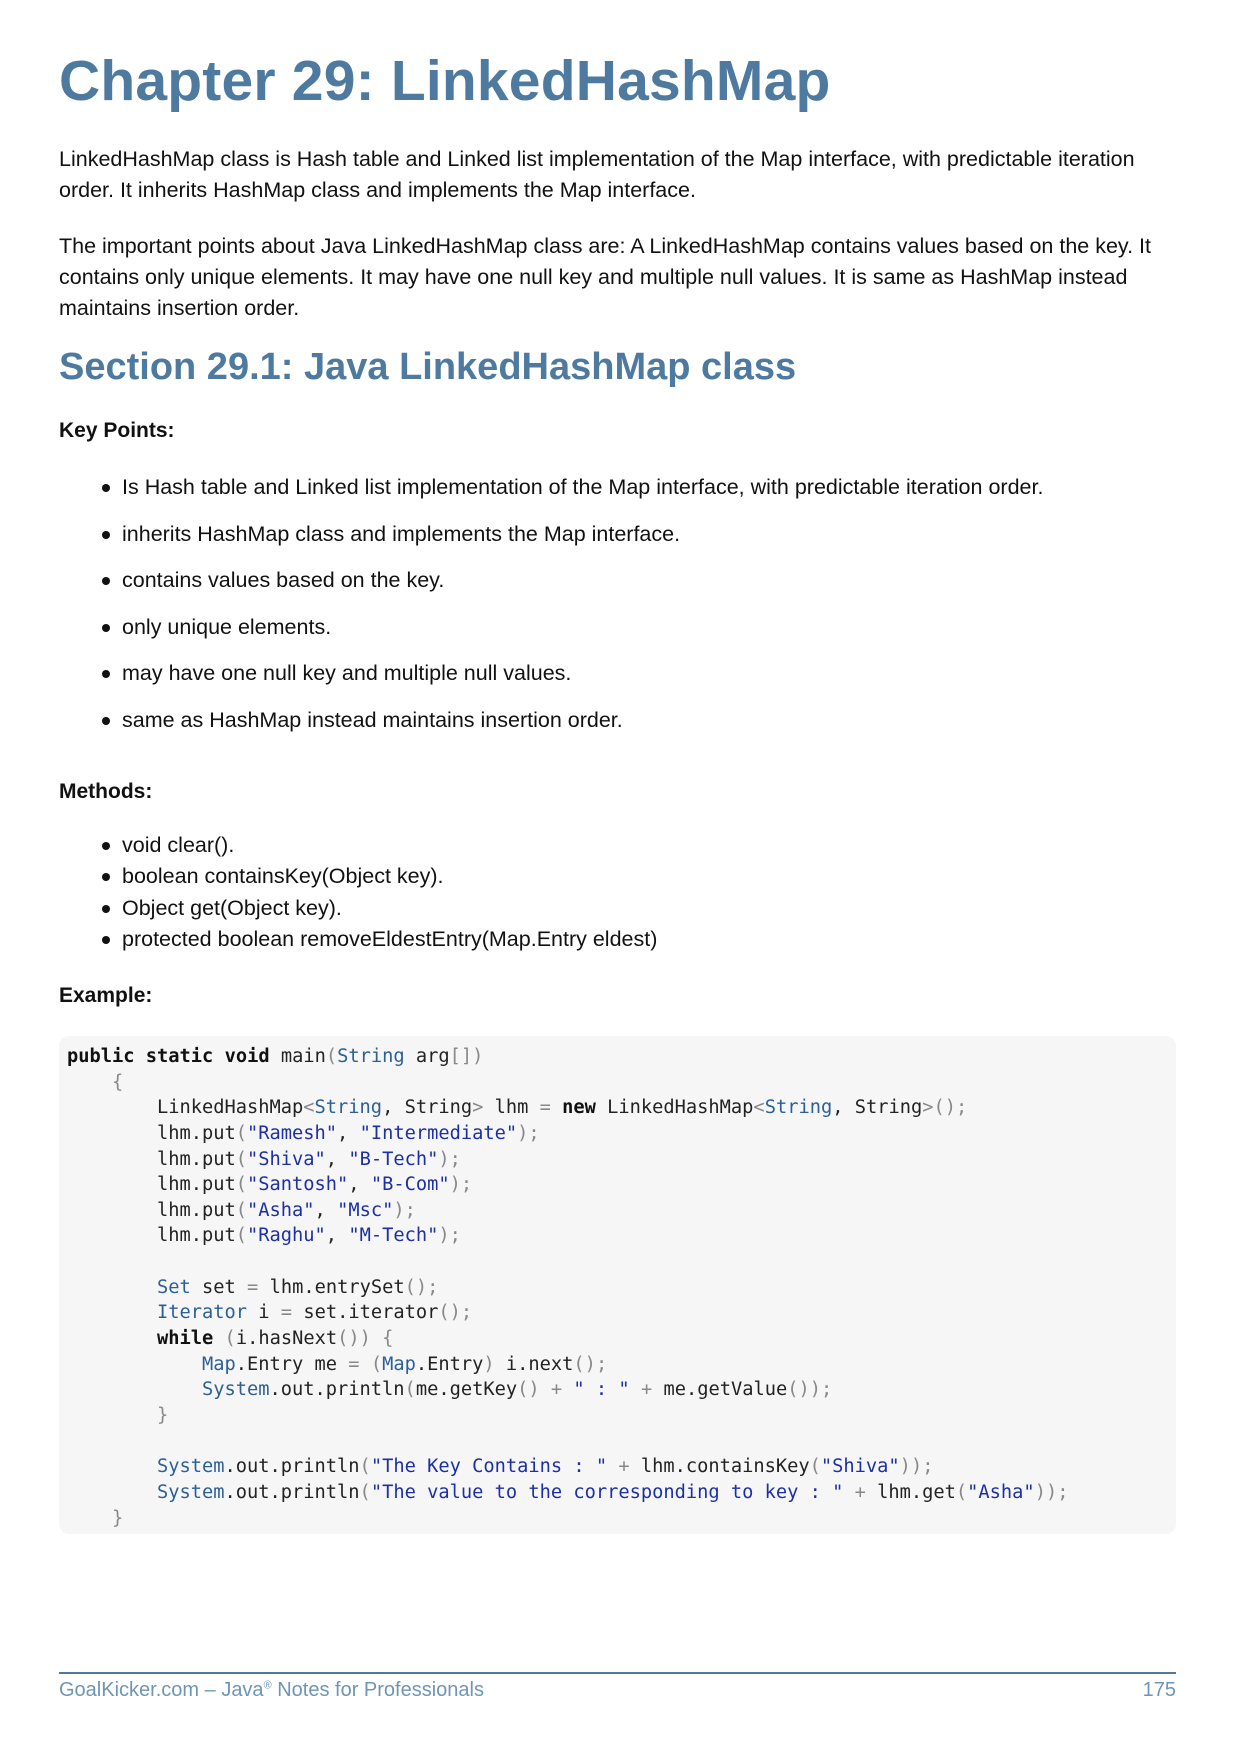  Describe the element at coordinates (551, 635) in the screenshot. I see `key-point-item: only unique elements.` at that location.